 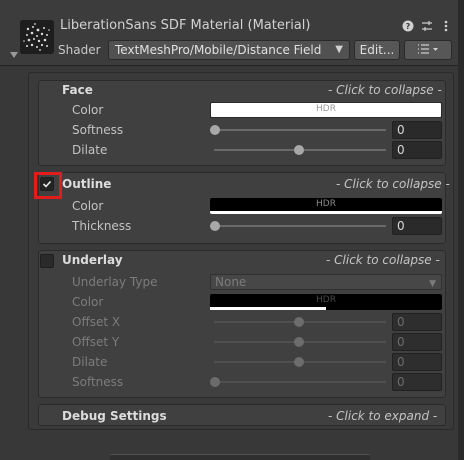 I want to click on underlay-collapse-link: - Click to collapse -, so click(x=383, y=260).